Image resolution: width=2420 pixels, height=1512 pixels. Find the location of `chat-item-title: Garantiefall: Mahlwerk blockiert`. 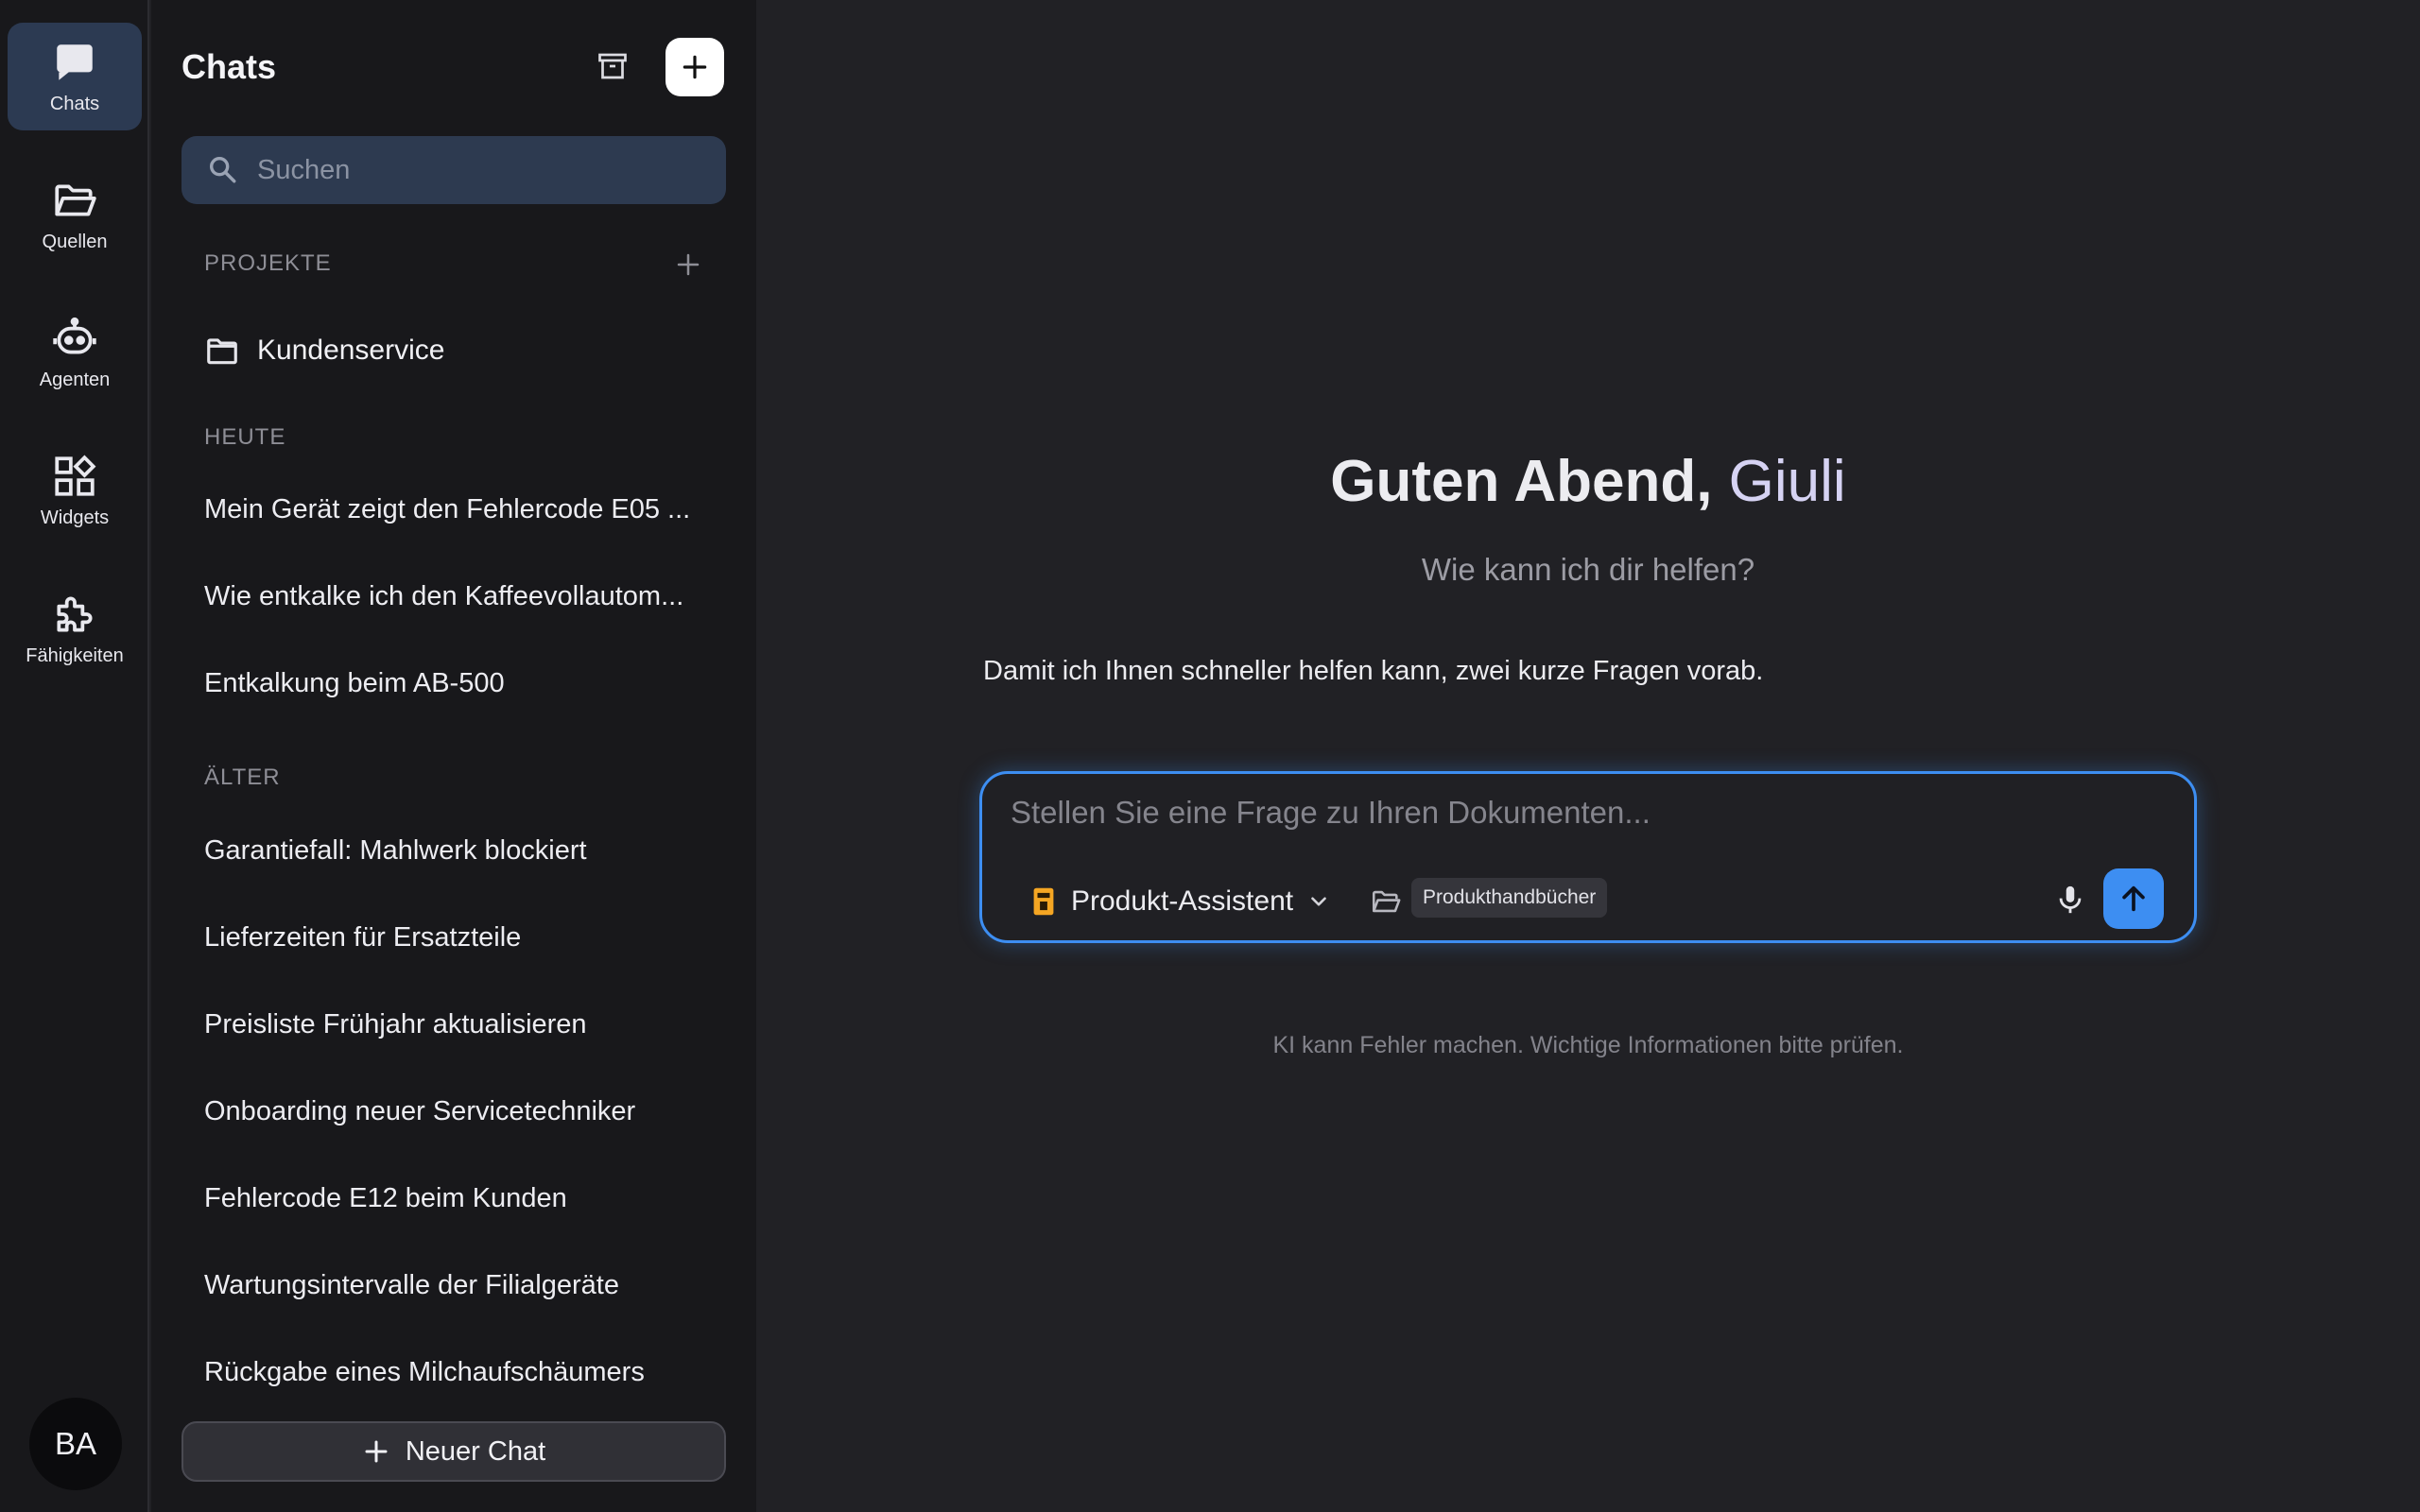

chat-item-title: Garantiefall: Mahlwerk blockiert is located at coordinates (395, 850).